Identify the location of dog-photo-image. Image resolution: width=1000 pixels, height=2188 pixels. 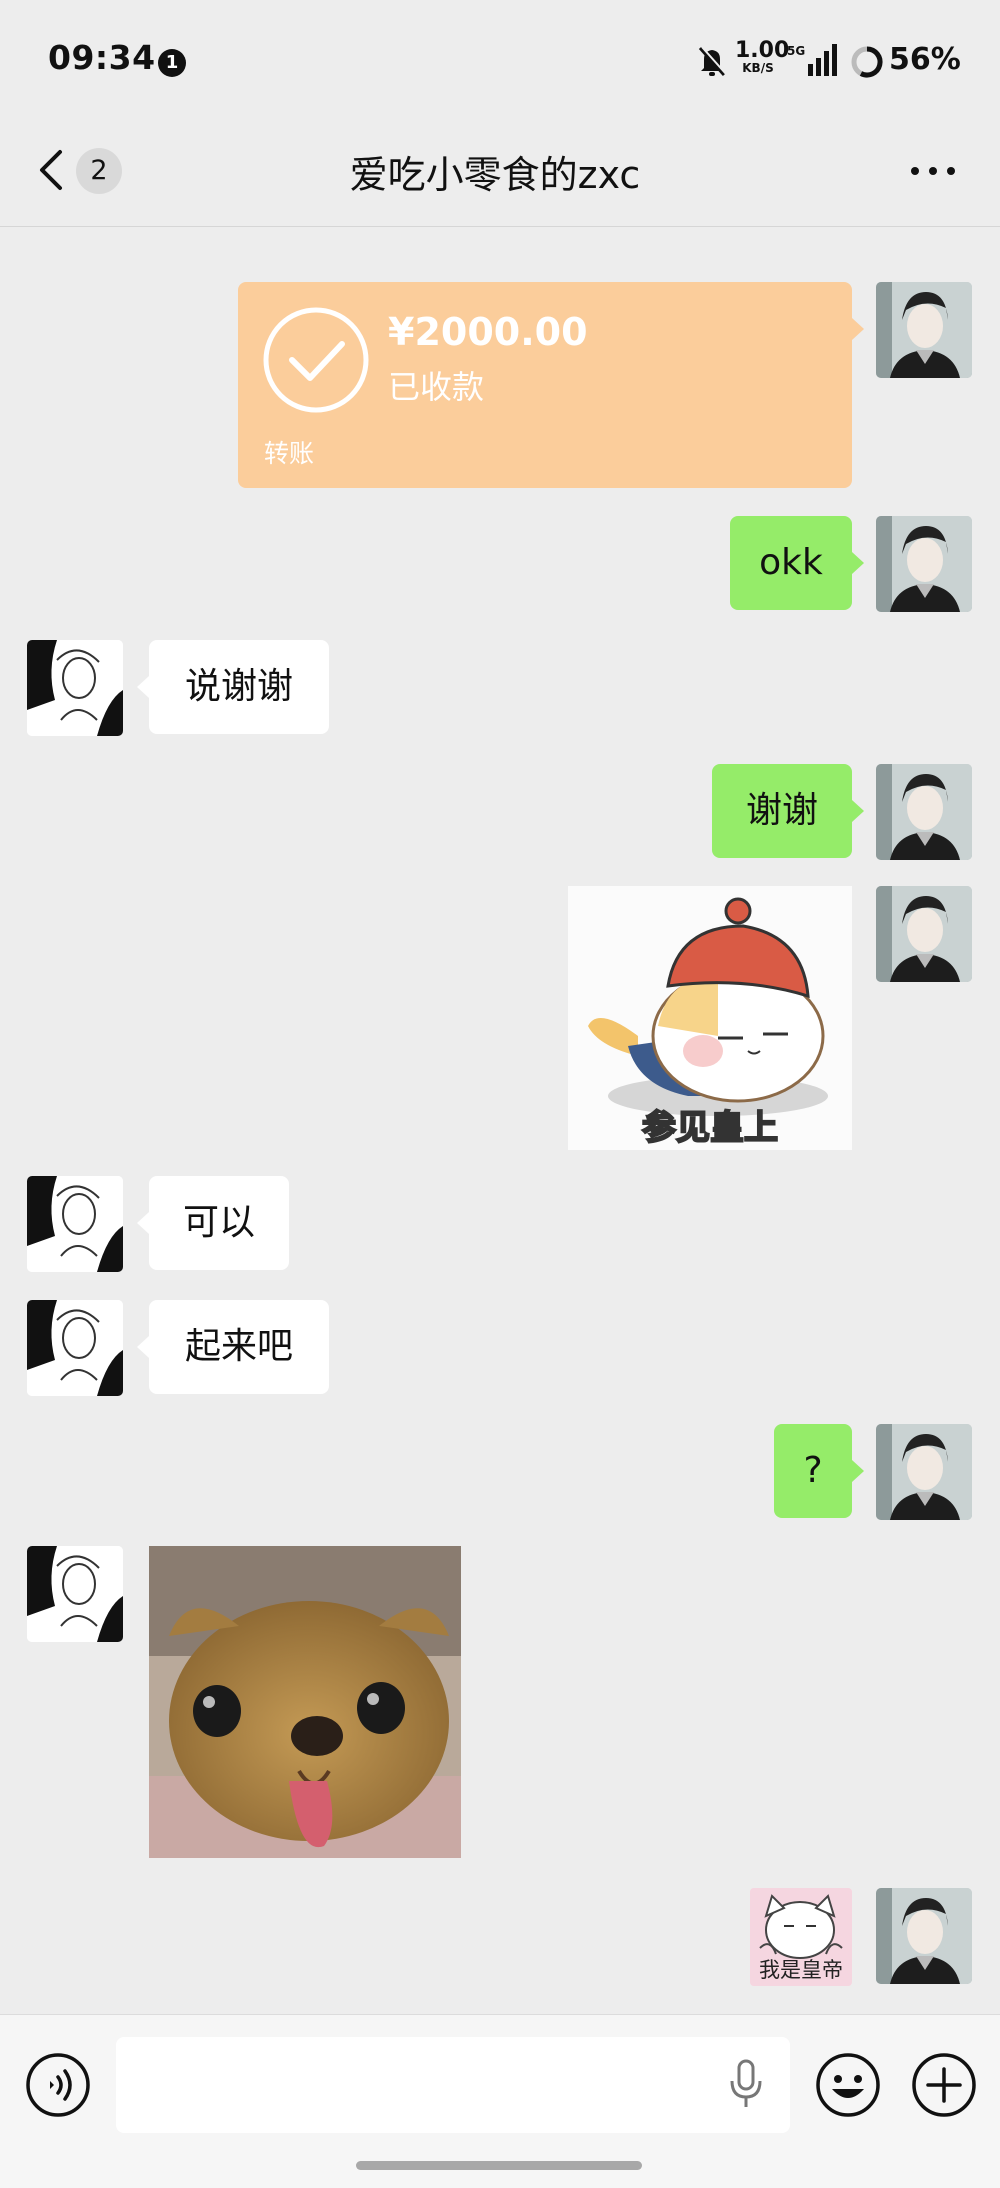
(305, 1702).